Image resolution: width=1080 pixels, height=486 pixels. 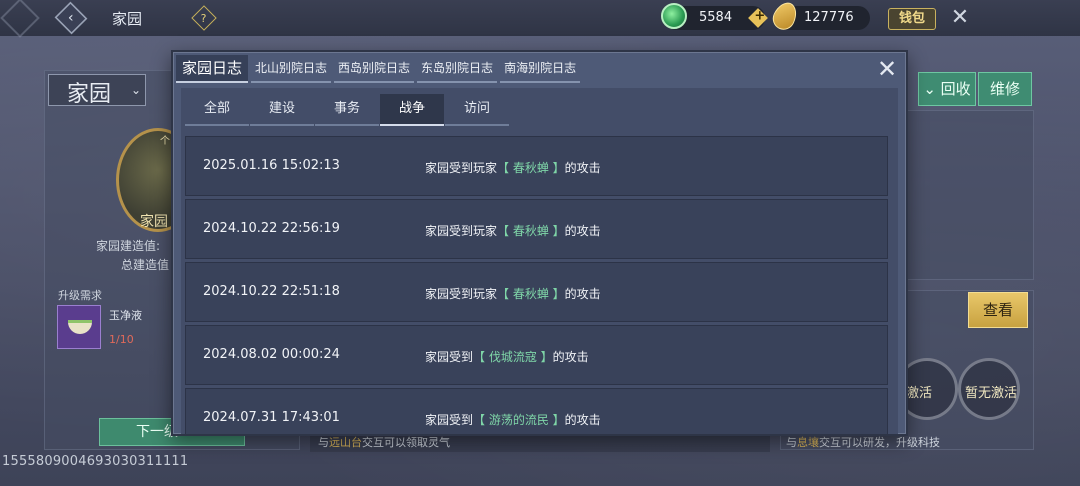 I want to click on jade-icon, so click(x=674, y=16).